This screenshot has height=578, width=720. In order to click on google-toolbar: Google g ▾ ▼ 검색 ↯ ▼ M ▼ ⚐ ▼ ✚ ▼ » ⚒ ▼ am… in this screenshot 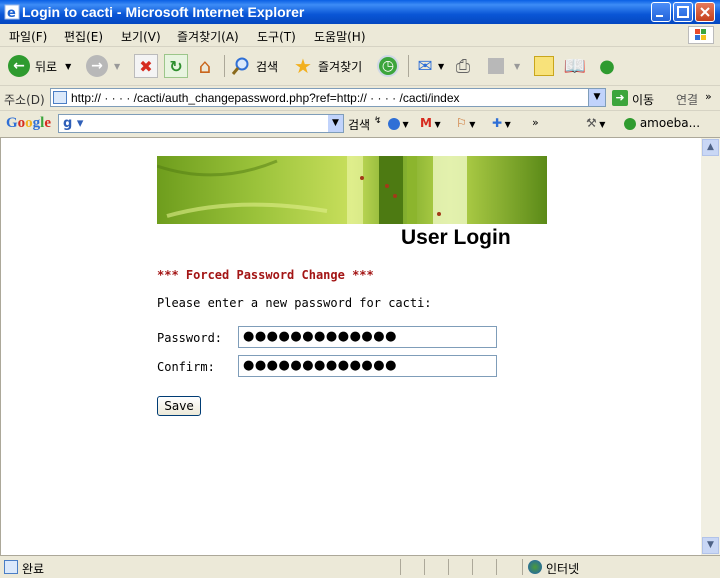, I will do `click(360, 124)`.